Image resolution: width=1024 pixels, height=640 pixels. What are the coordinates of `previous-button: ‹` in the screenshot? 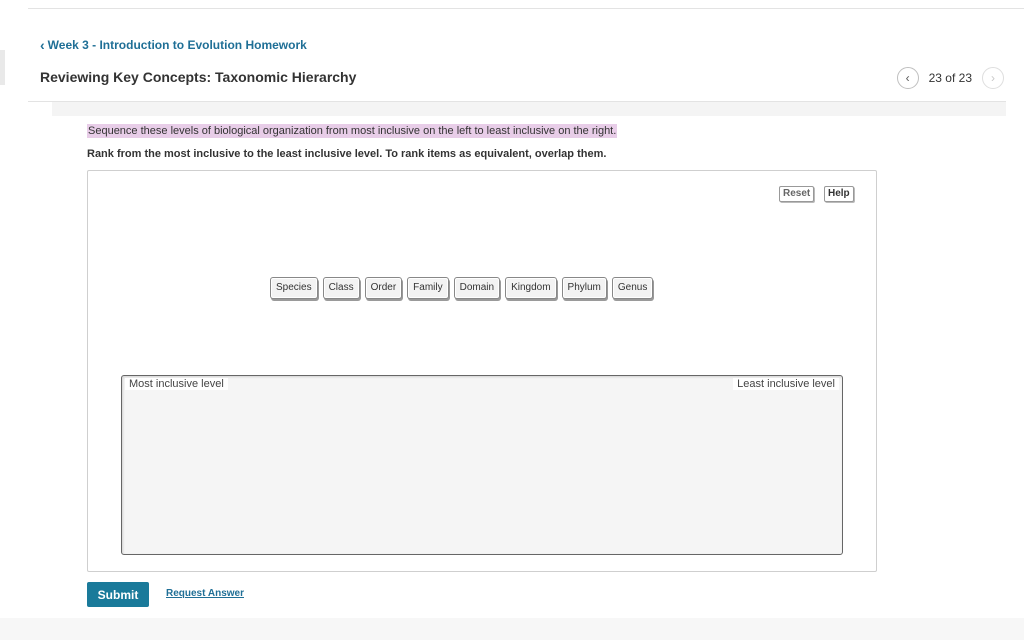 It's located at (907, 78).